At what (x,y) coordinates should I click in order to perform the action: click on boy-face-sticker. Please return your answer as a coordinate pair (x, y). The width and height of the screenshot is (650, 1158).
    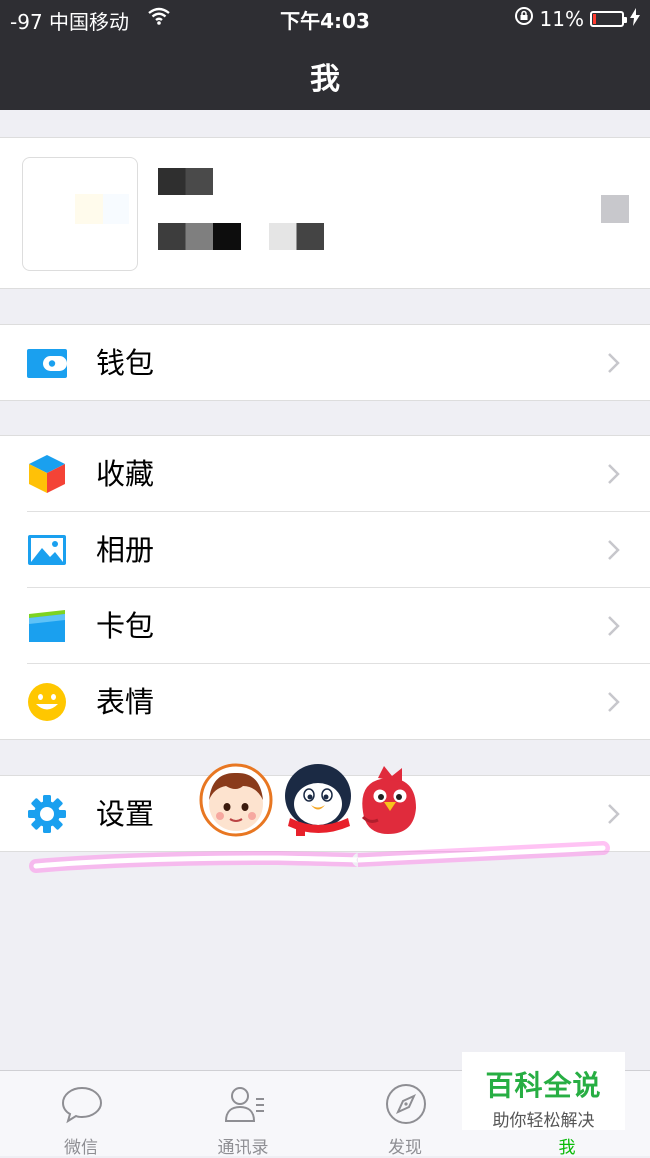
    Looking at the image, I should click on (236, 800).